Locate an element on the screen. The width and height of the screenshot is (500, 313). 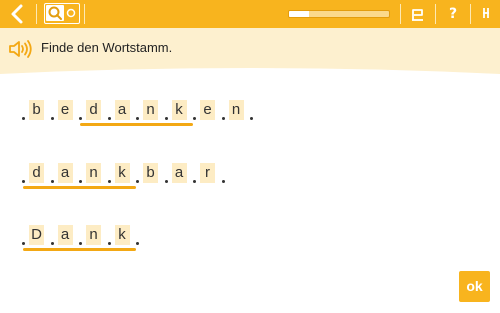
band-wave-edge is located at coordinates (250, 68).